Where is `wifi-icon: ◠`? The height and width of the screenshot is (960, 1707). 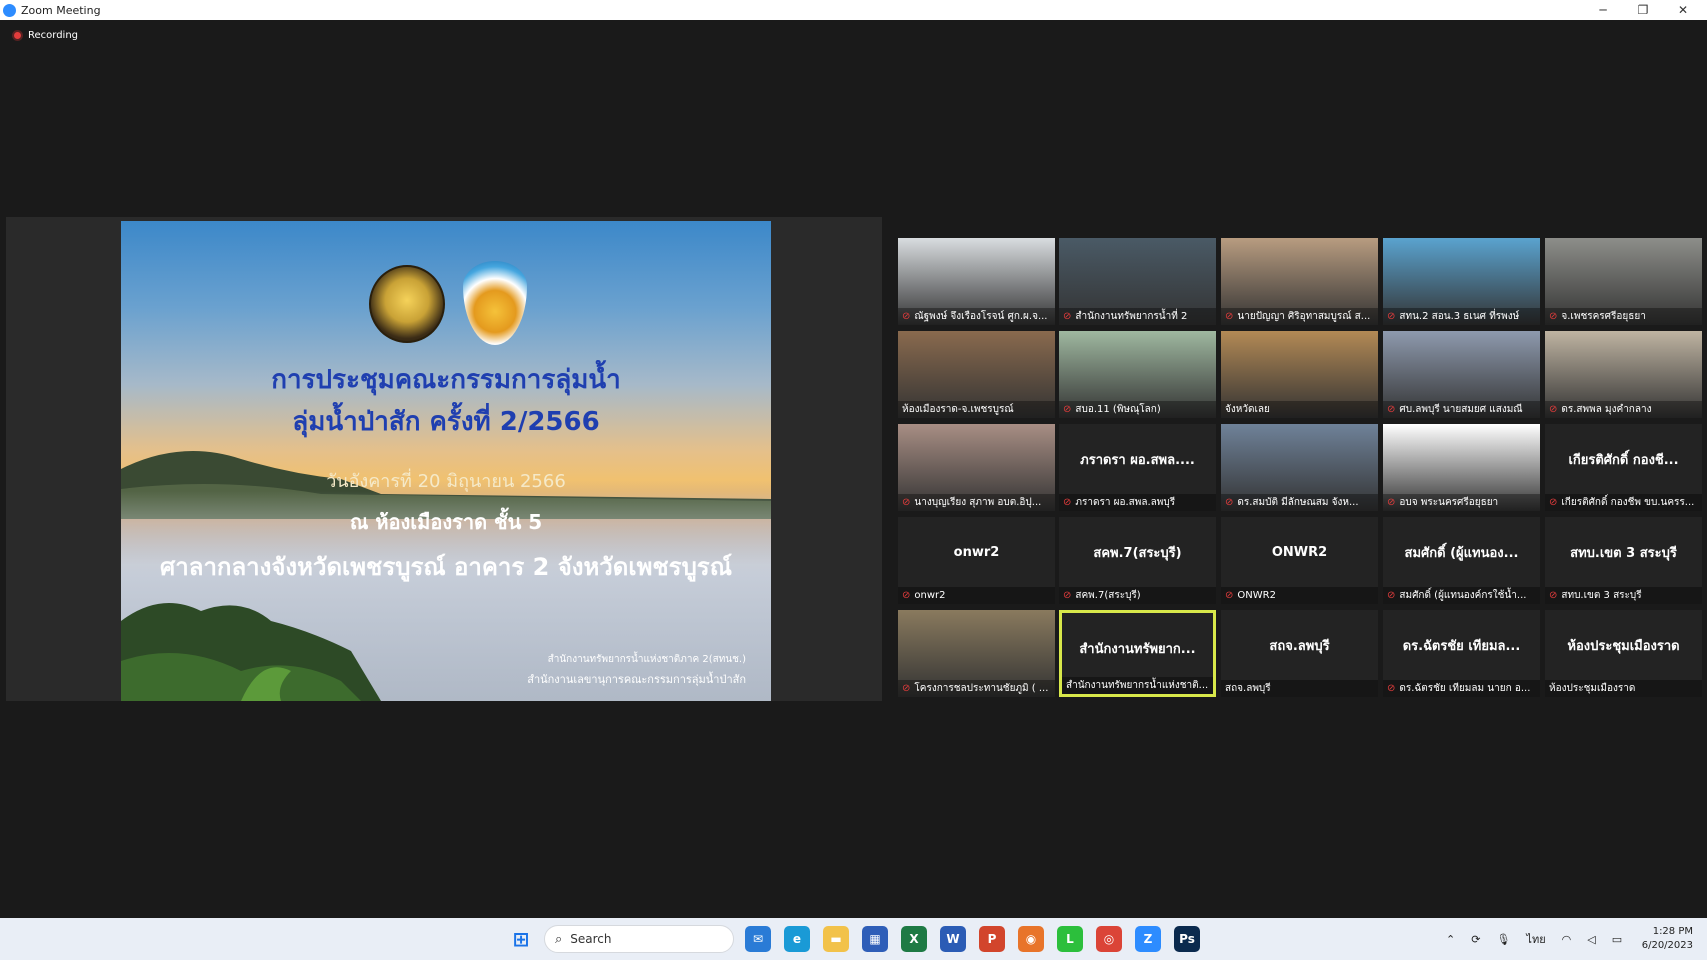
wifi-icon: ◠ is located at coordinates (1567, 939).